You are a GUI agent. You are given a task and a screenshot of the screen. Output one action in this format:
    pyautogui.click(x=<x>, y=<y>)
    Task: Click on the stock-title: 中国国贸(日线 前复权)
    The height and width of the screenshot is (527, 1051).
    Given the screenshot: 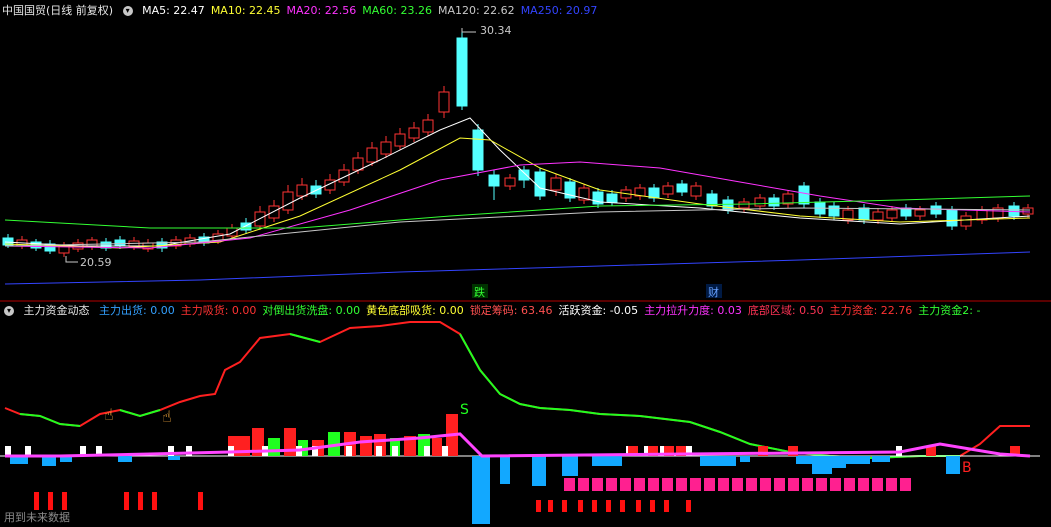 What is the action you would take?
    pyautogui.click(x=58, y=10)
    